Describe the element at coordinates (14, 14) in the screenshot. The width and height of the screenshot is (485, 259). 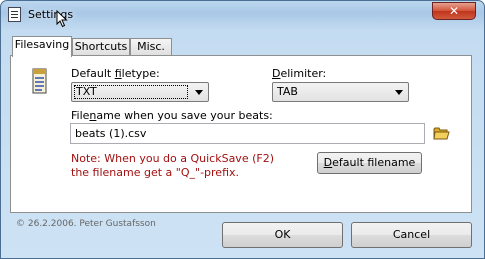
I see `settings-window-icon` at that location.